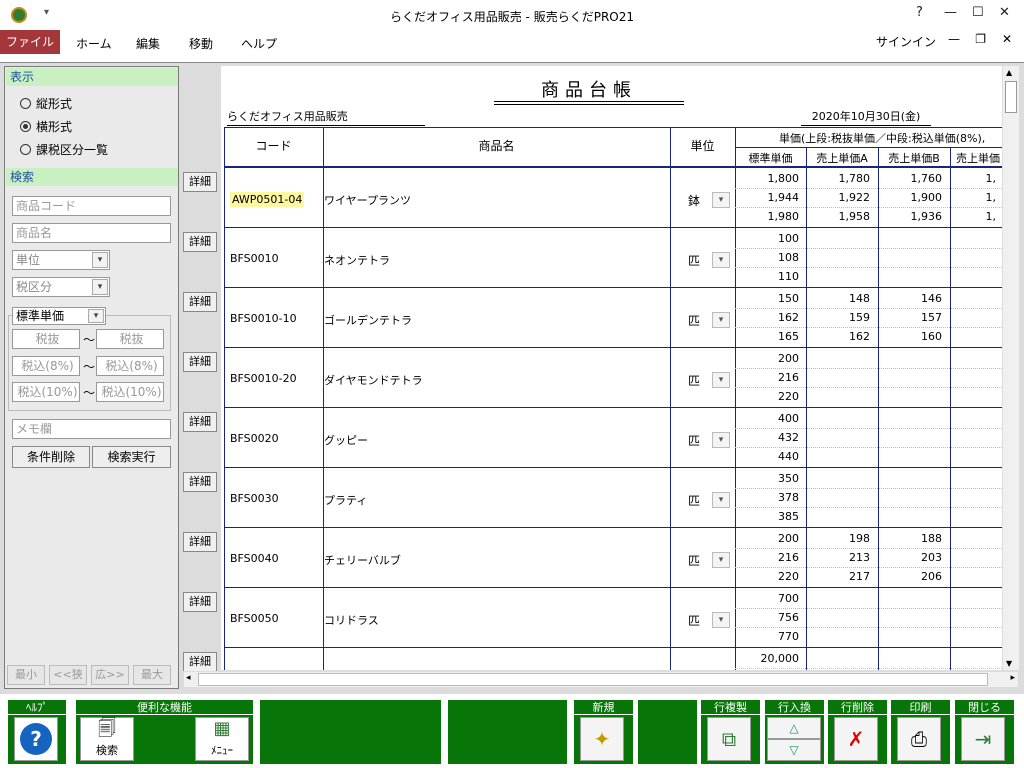  I want to click on horizontal-scrollbar: ◂ ▸, so click(601, 679).